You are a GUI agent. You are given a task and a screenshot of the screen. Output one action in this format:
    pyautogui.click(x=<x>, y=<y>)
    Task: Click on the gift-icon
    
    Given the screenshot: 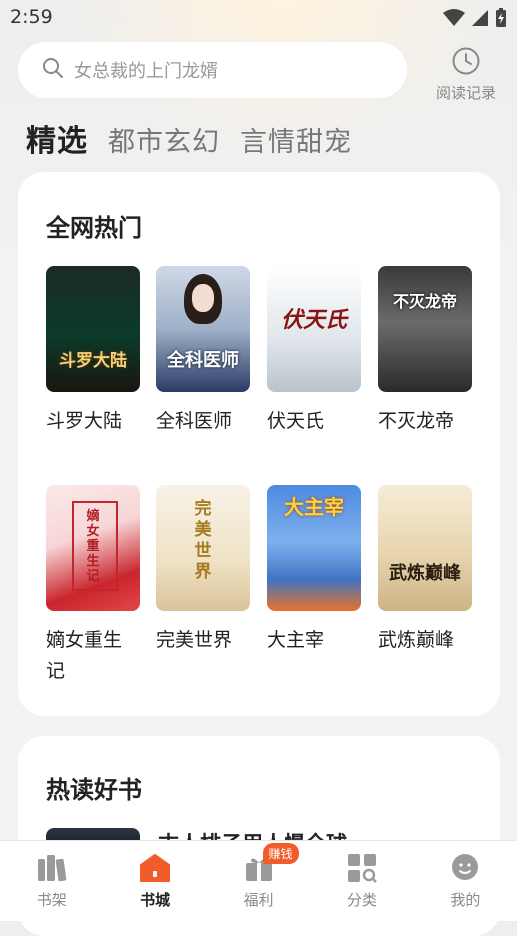 What is the action you would take?
    pyautogui.click(x=259, y=872)
    